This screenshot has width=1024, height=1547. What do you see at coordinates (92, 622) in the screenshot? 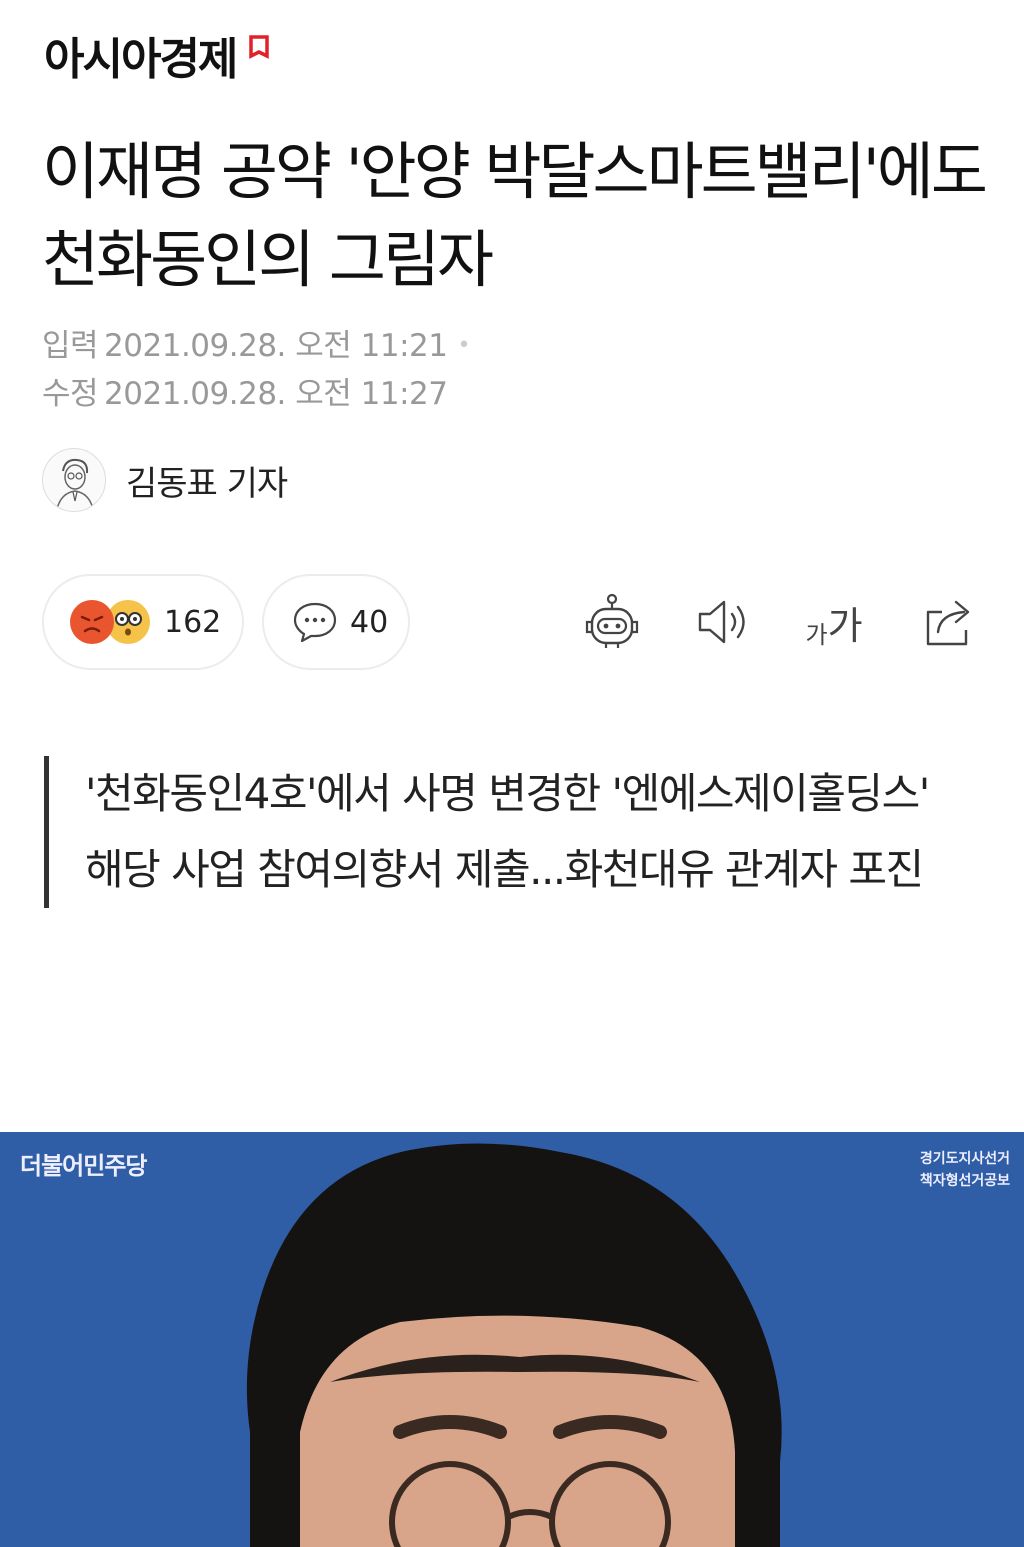
I see `angry-emoji-icon` at bounding box center [92, 622].